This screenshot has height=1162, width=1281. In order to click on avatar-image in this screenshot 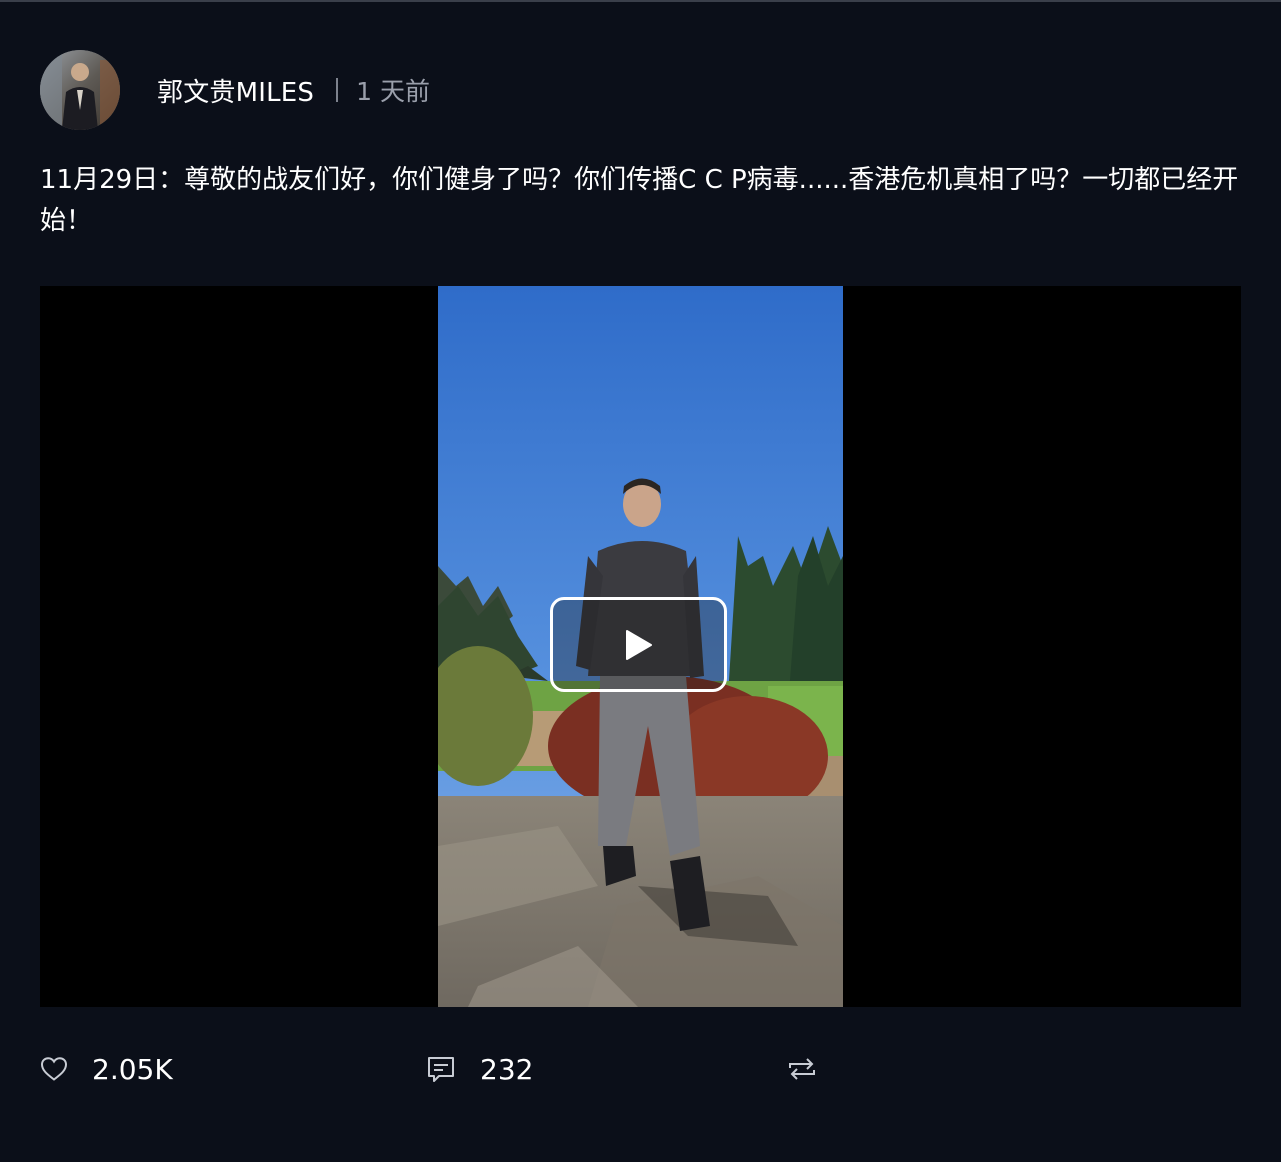, I will do `click(80, 90)`.